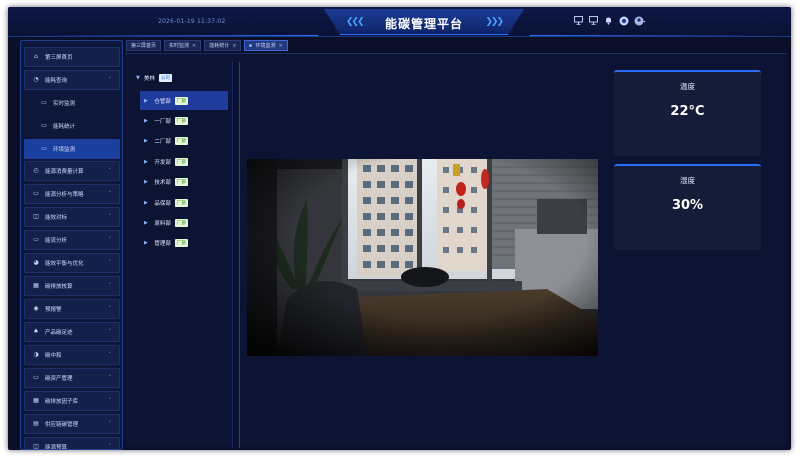 This screenshot has height=458, width=800. I want to click on sidebar-item: ♠ 产品碳足迹 ˅, so click(72, 332).